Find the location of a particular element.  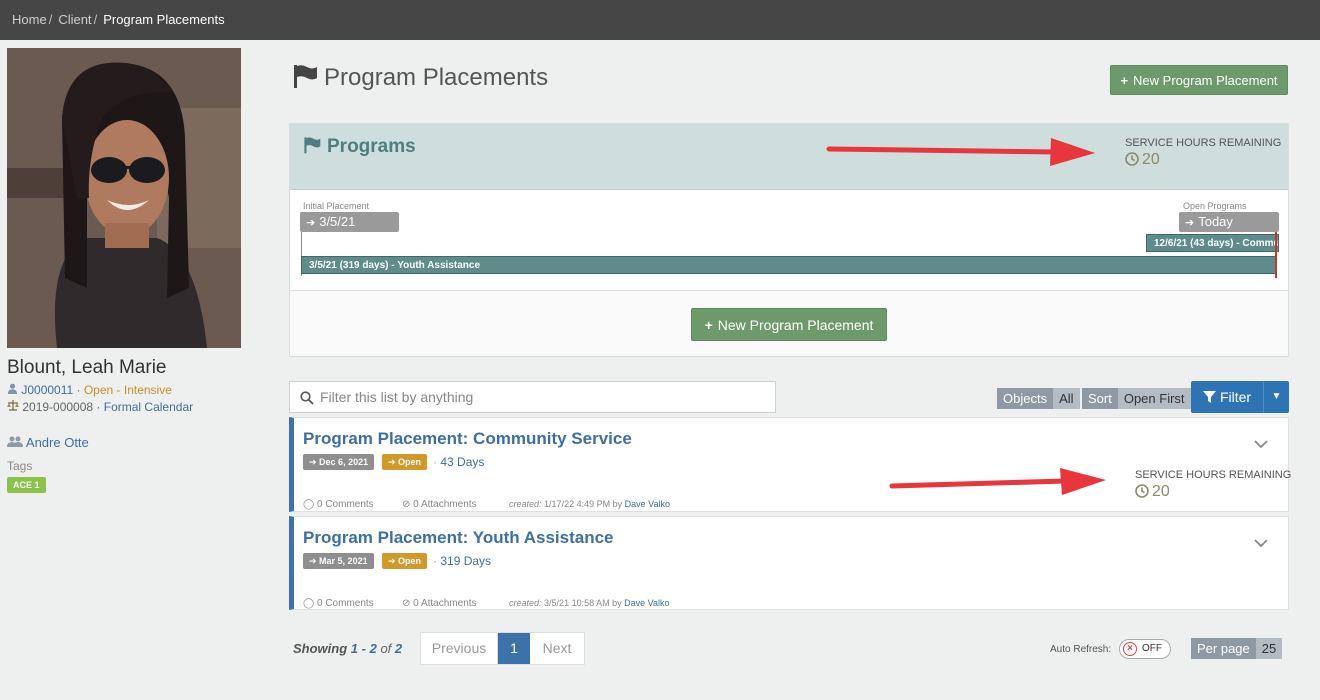

created-text: 1/17/22 4:49 PM by is located at coordinates (583, 504).